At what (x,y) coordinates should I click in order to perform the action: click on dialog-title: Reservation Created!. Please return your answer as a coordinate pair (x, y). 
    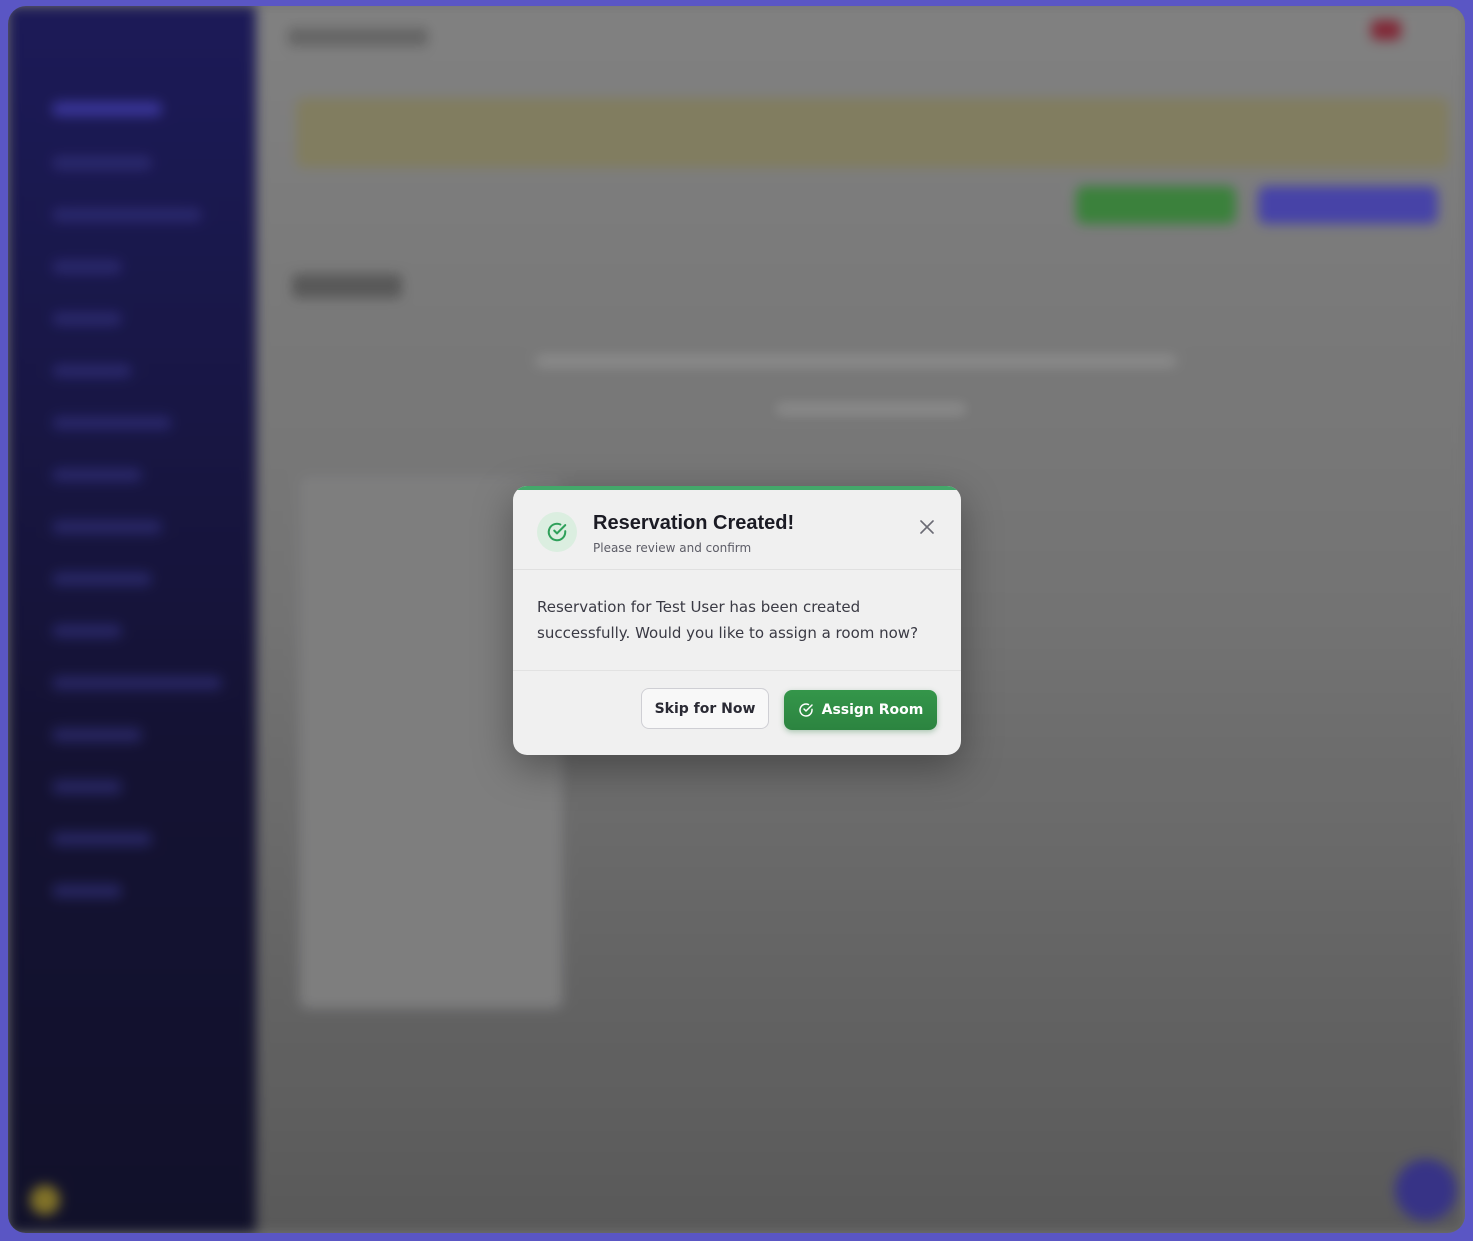
    Looking at the image, I should click on (694, 523).